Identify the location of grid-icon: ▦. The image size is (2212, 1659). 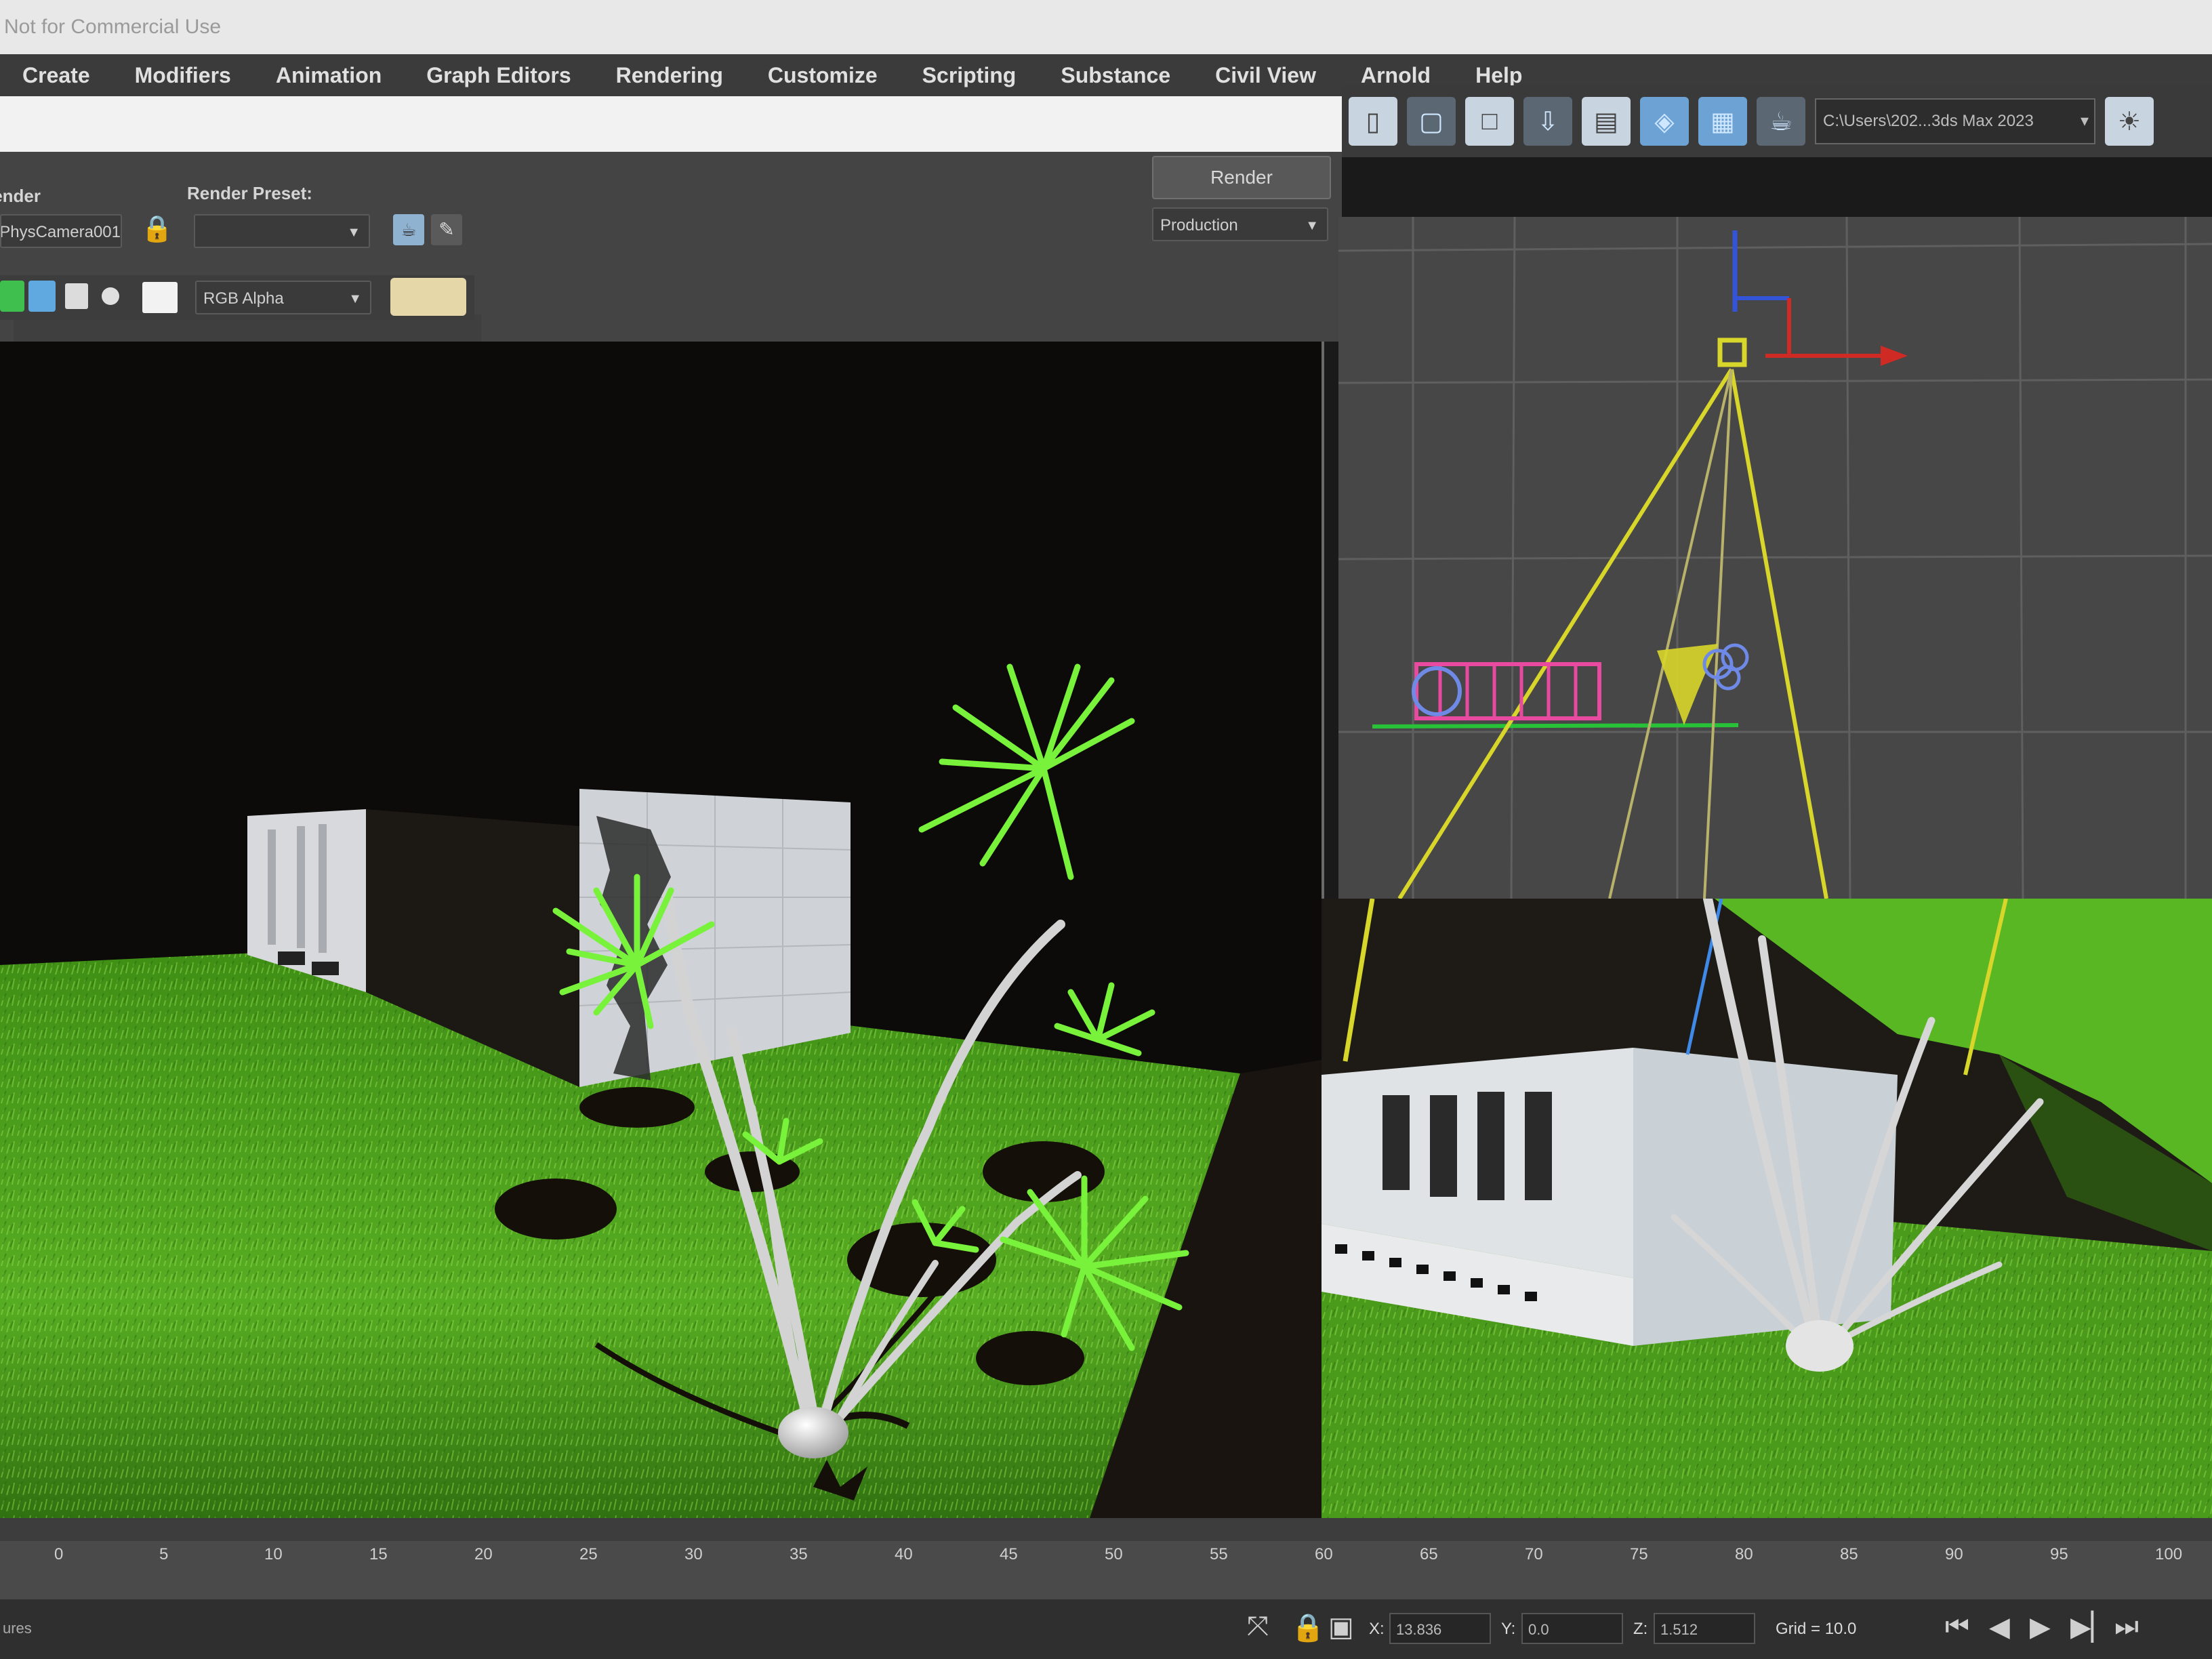
(1723, 121).